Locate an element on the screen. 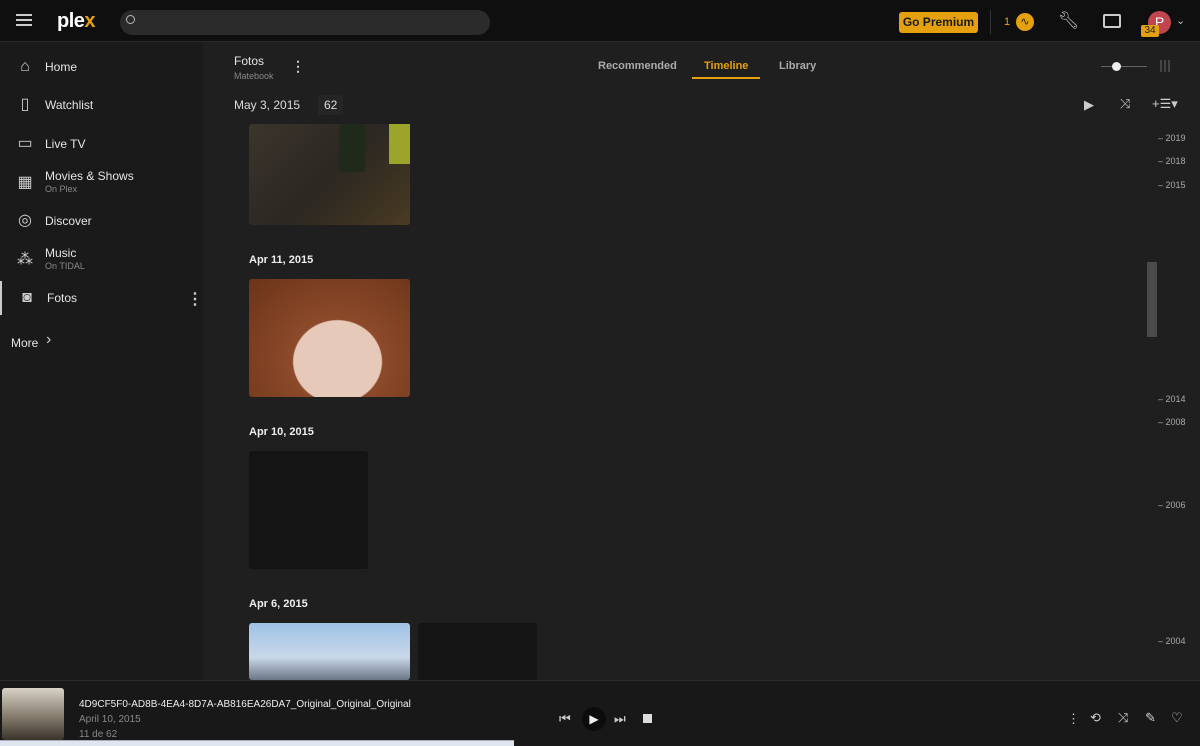  tv-icon: ▭ is located at coordinates (25, 143).